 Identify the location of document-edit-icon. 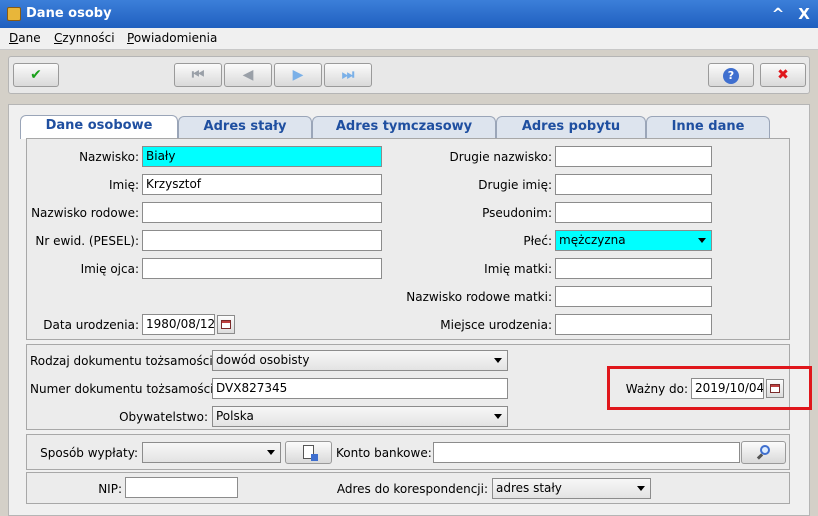
(310, 453).